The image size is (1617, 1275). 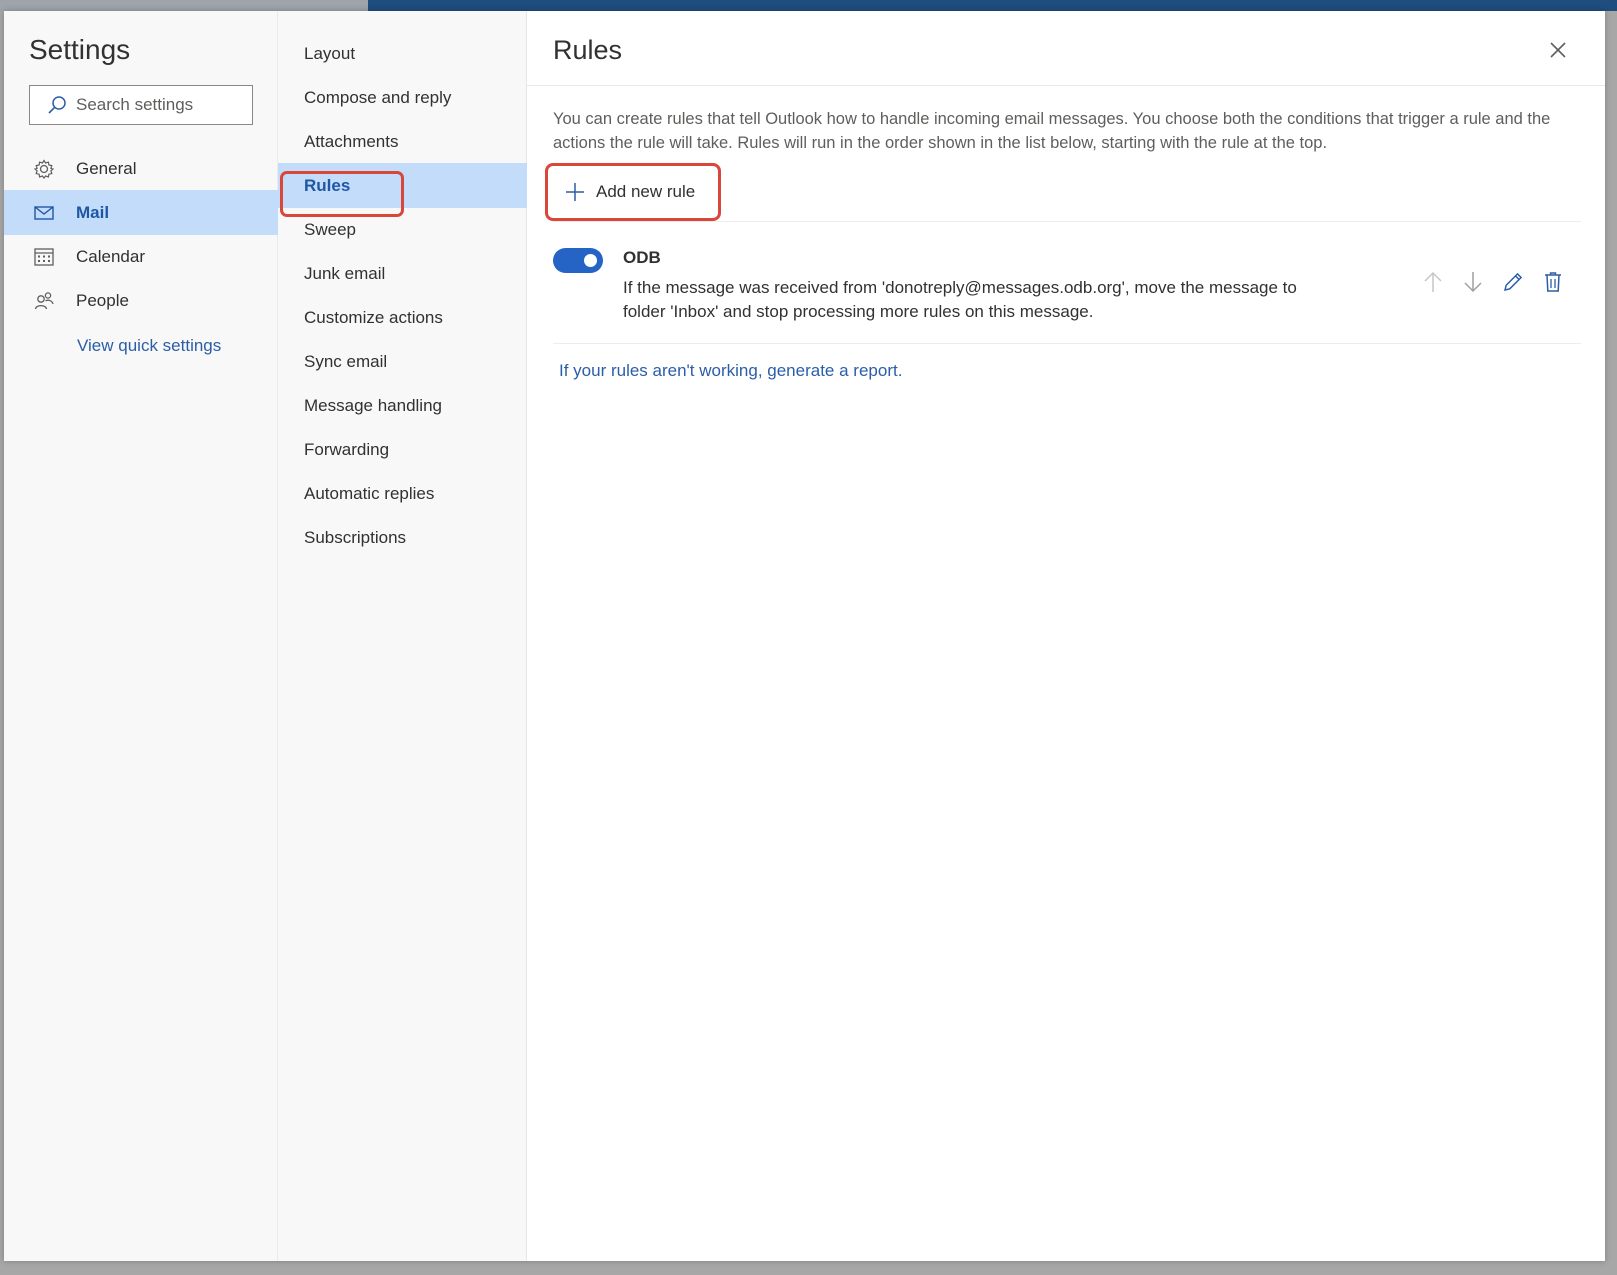 What do you see at coordinates (575, 192) in the screenshot?
I see `plus-icon` at bounding box center [575, 192].